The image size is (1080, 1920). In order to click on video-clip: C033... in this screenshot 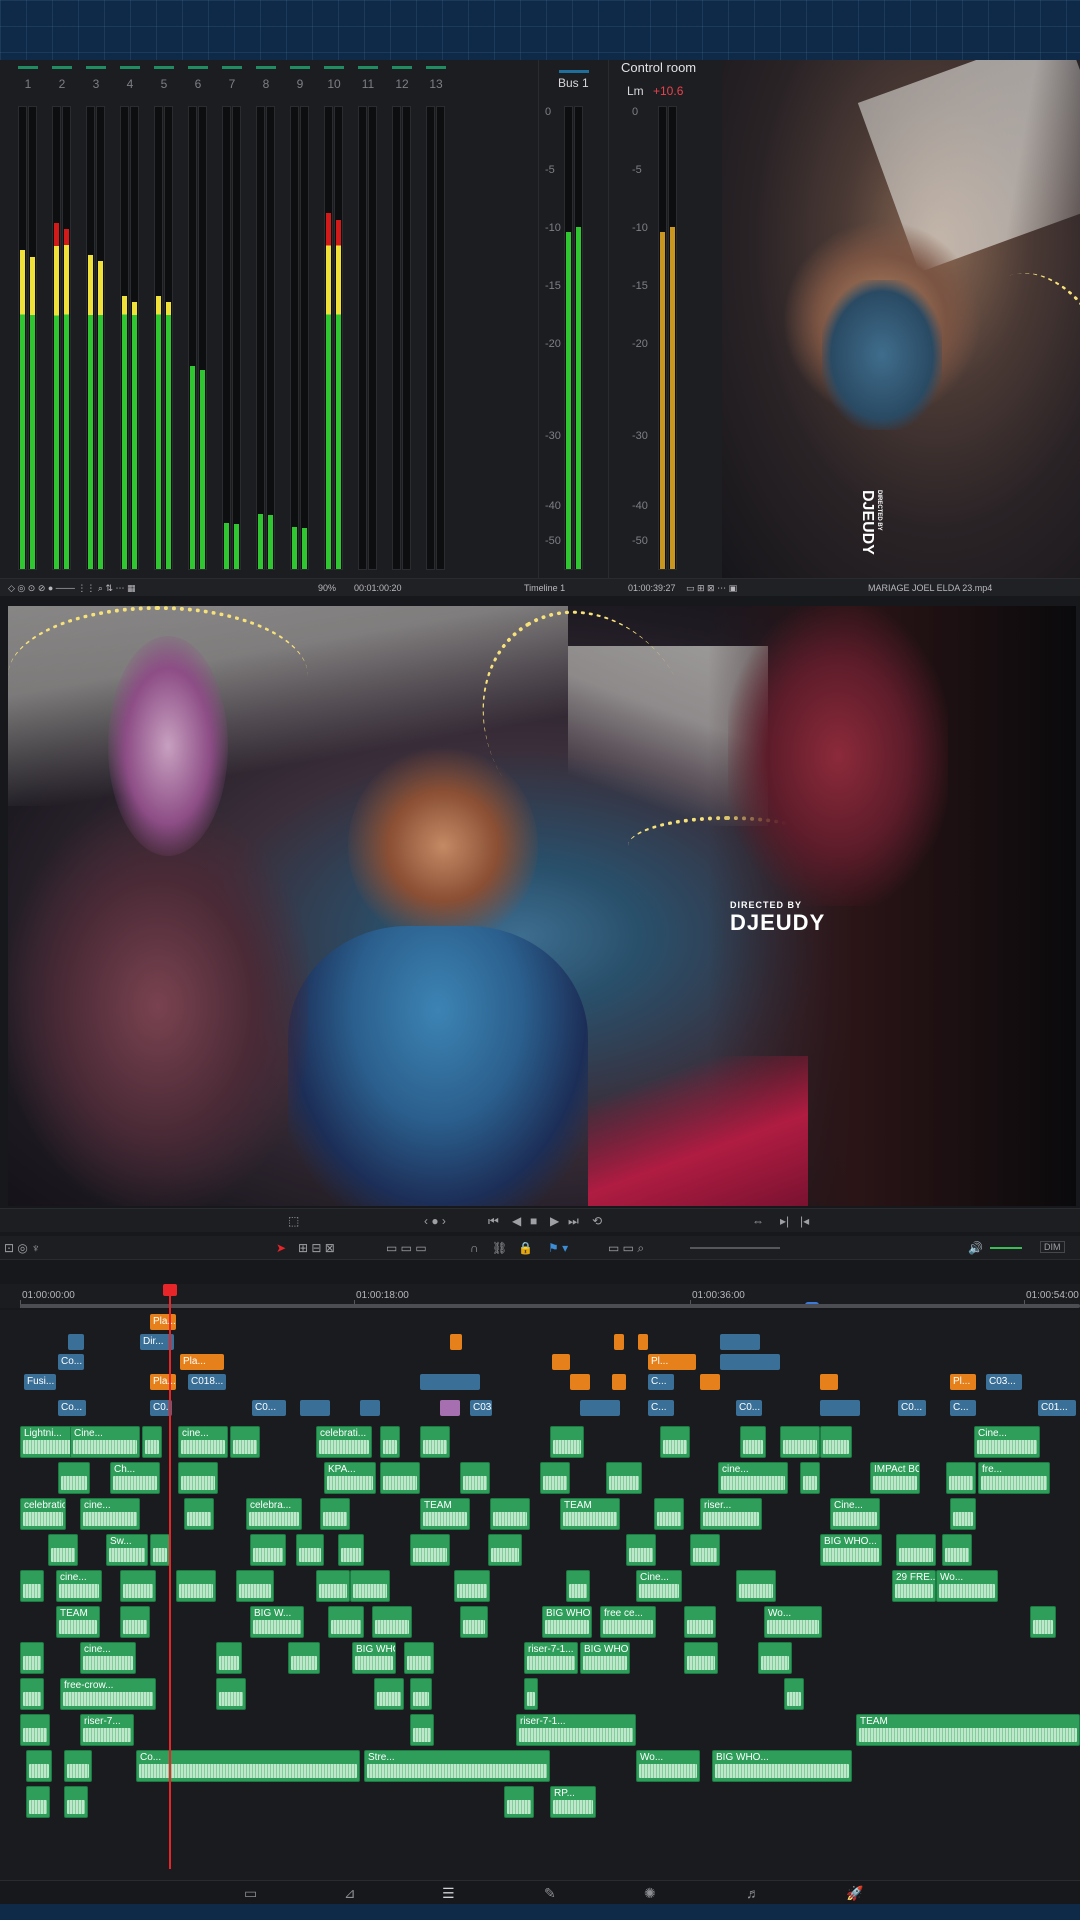, I will do `click(481, 1408)`.